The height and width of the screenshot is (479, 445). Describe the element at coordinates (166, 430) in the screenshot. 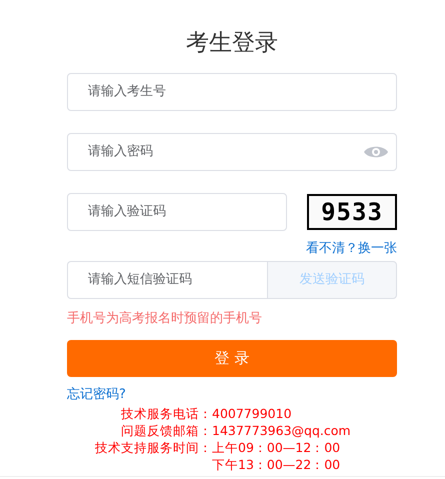

I see `contact-label: 问题反馈邮箱：` at that location.